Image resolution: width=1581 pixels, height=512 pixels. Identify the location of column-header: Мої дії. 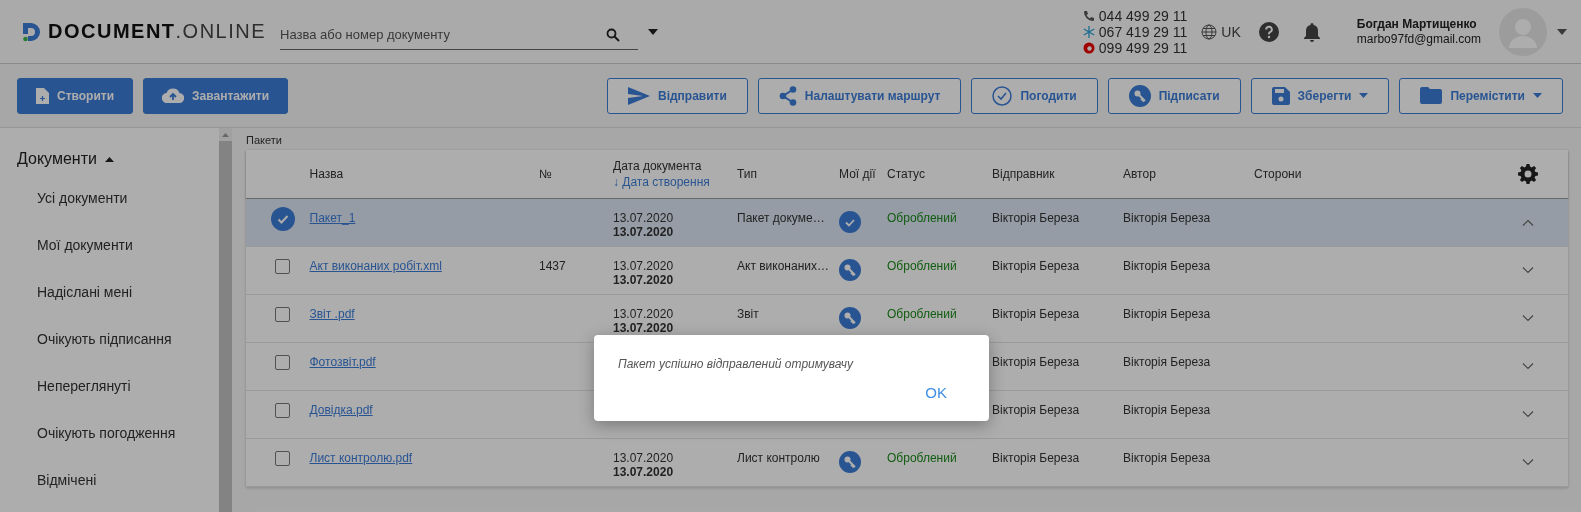
(863, 174).